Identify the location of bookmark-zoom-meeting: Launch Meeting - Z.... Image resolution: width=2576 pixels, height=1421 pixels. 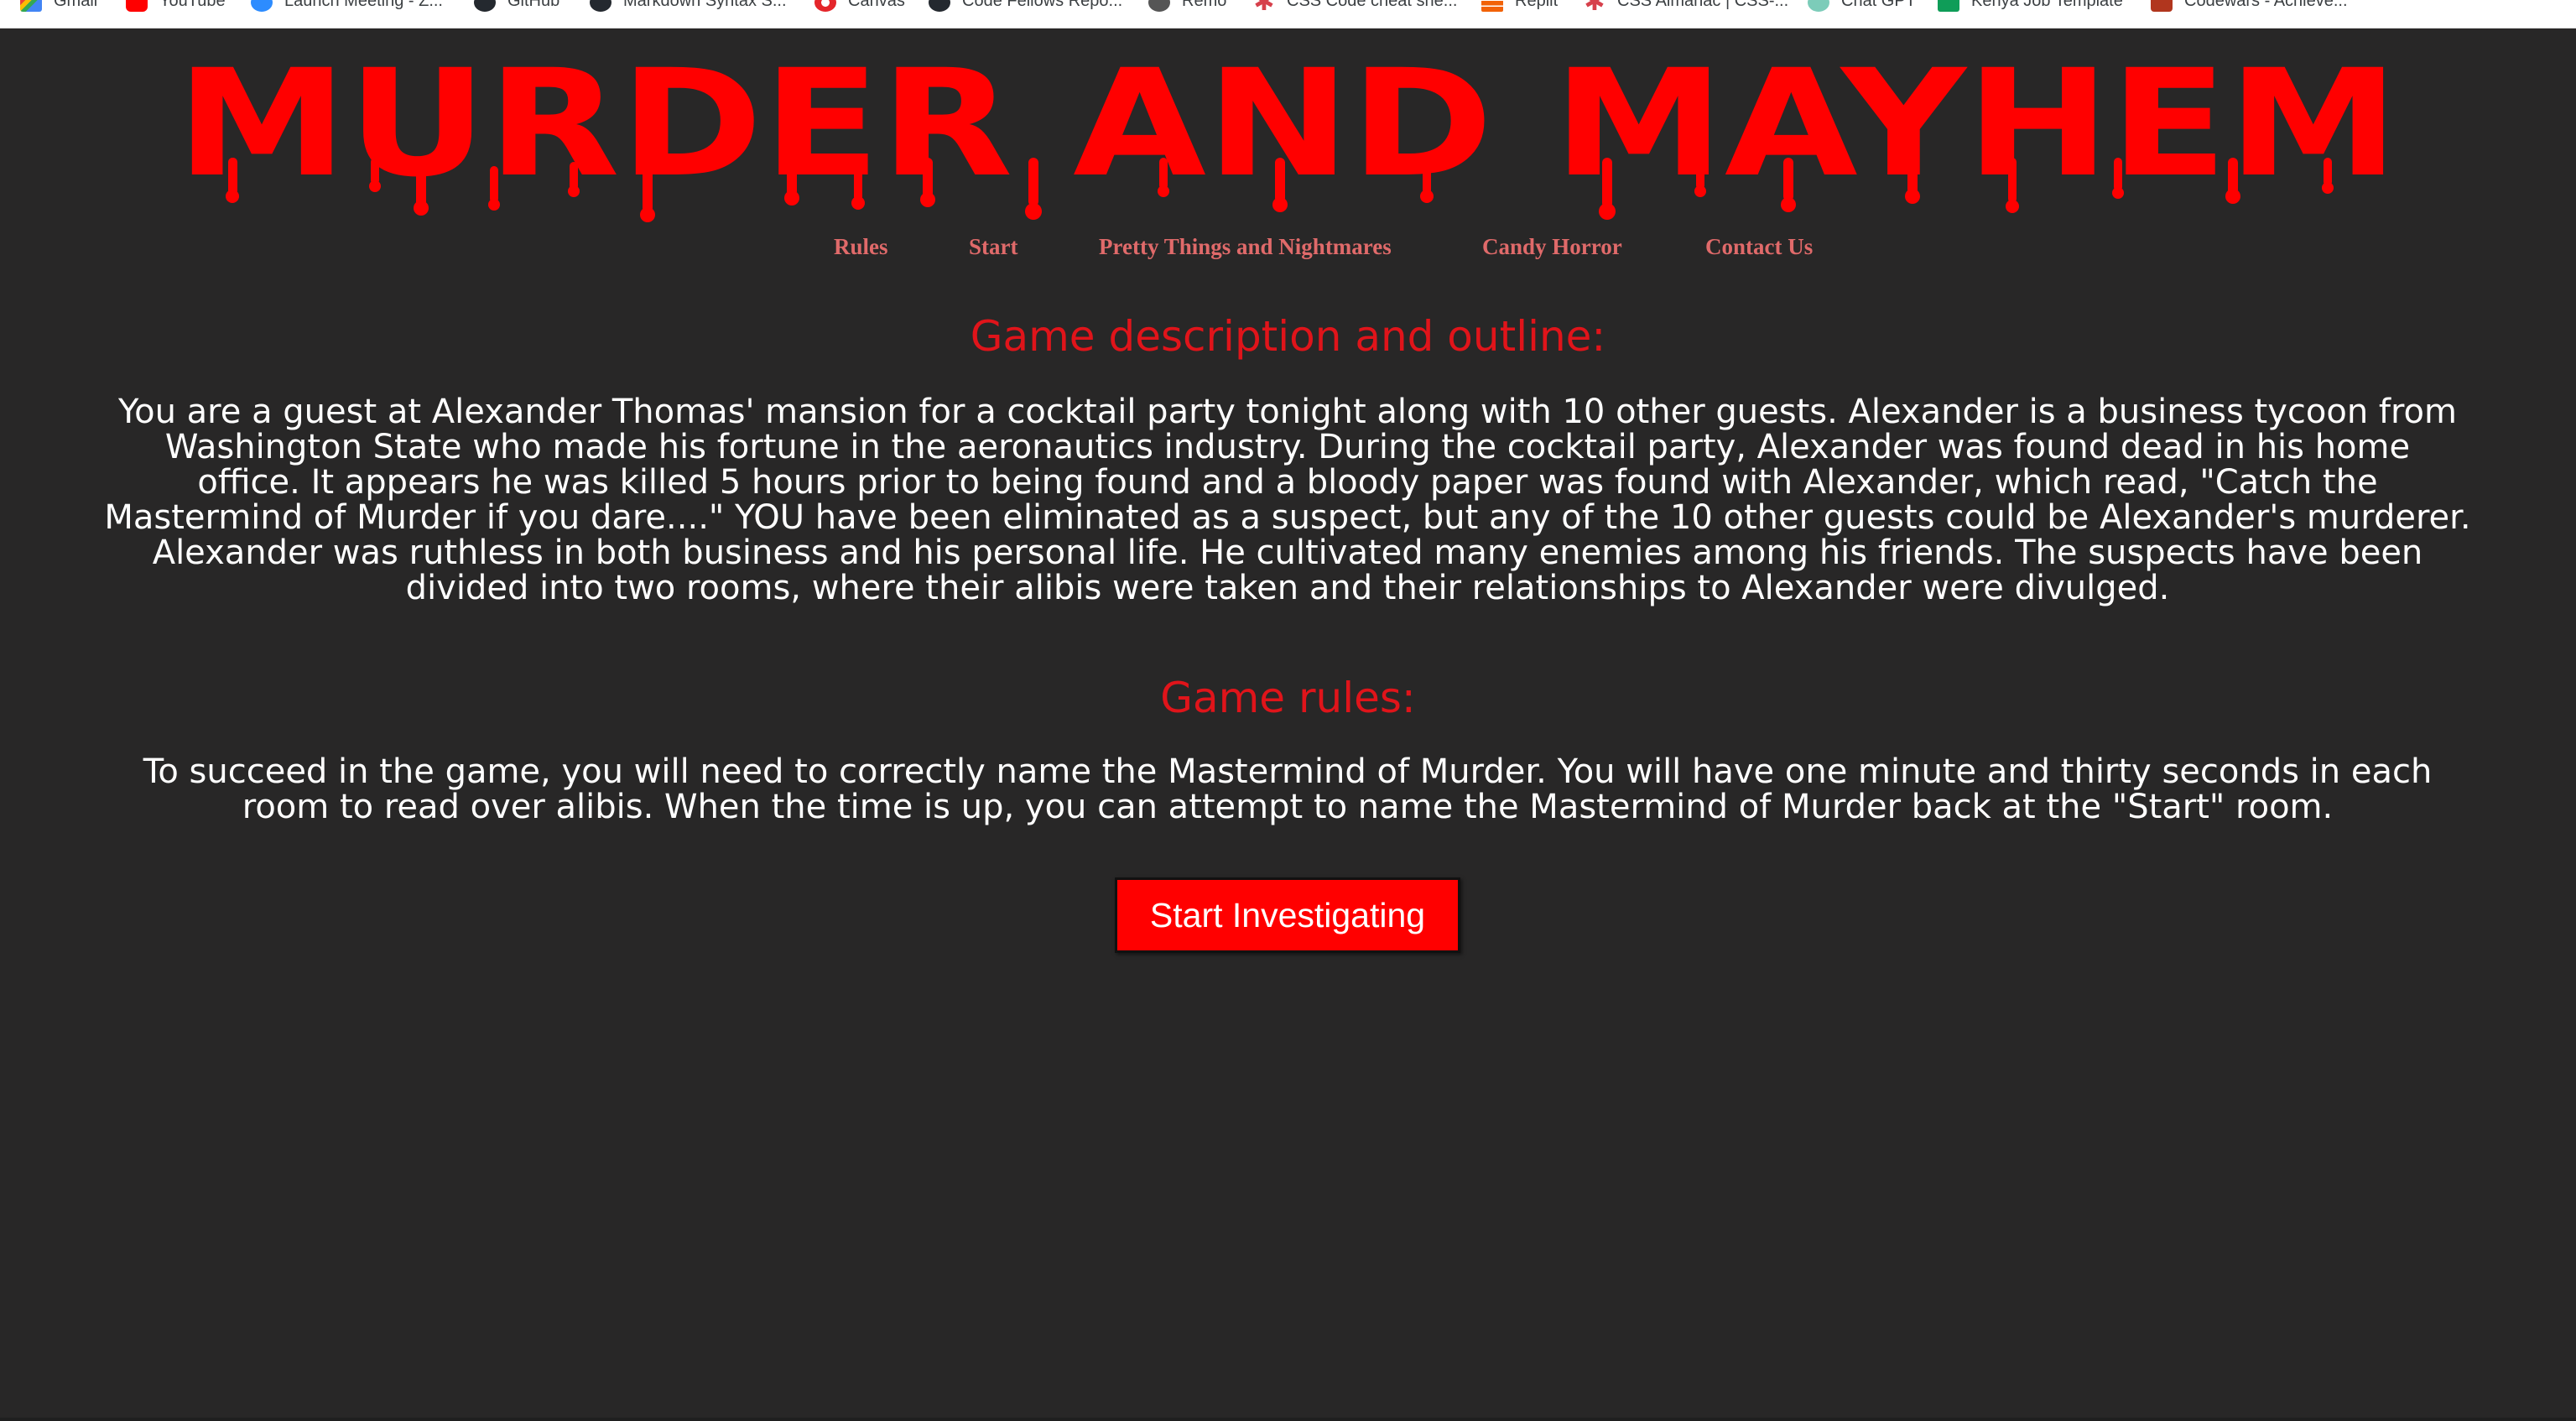
(347, 10).